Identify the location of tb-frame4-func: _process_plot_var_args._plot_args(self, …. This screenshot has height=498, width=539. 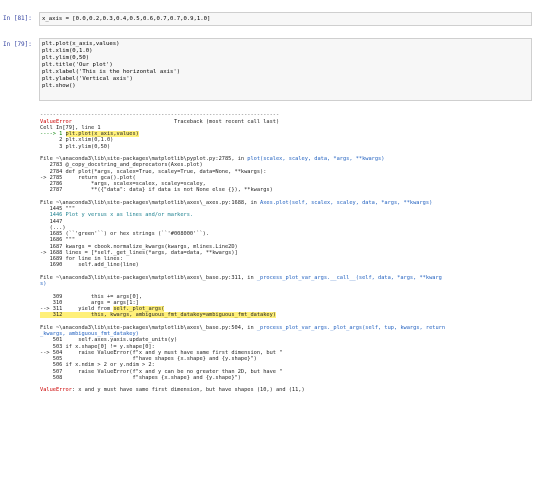
(351, 327).